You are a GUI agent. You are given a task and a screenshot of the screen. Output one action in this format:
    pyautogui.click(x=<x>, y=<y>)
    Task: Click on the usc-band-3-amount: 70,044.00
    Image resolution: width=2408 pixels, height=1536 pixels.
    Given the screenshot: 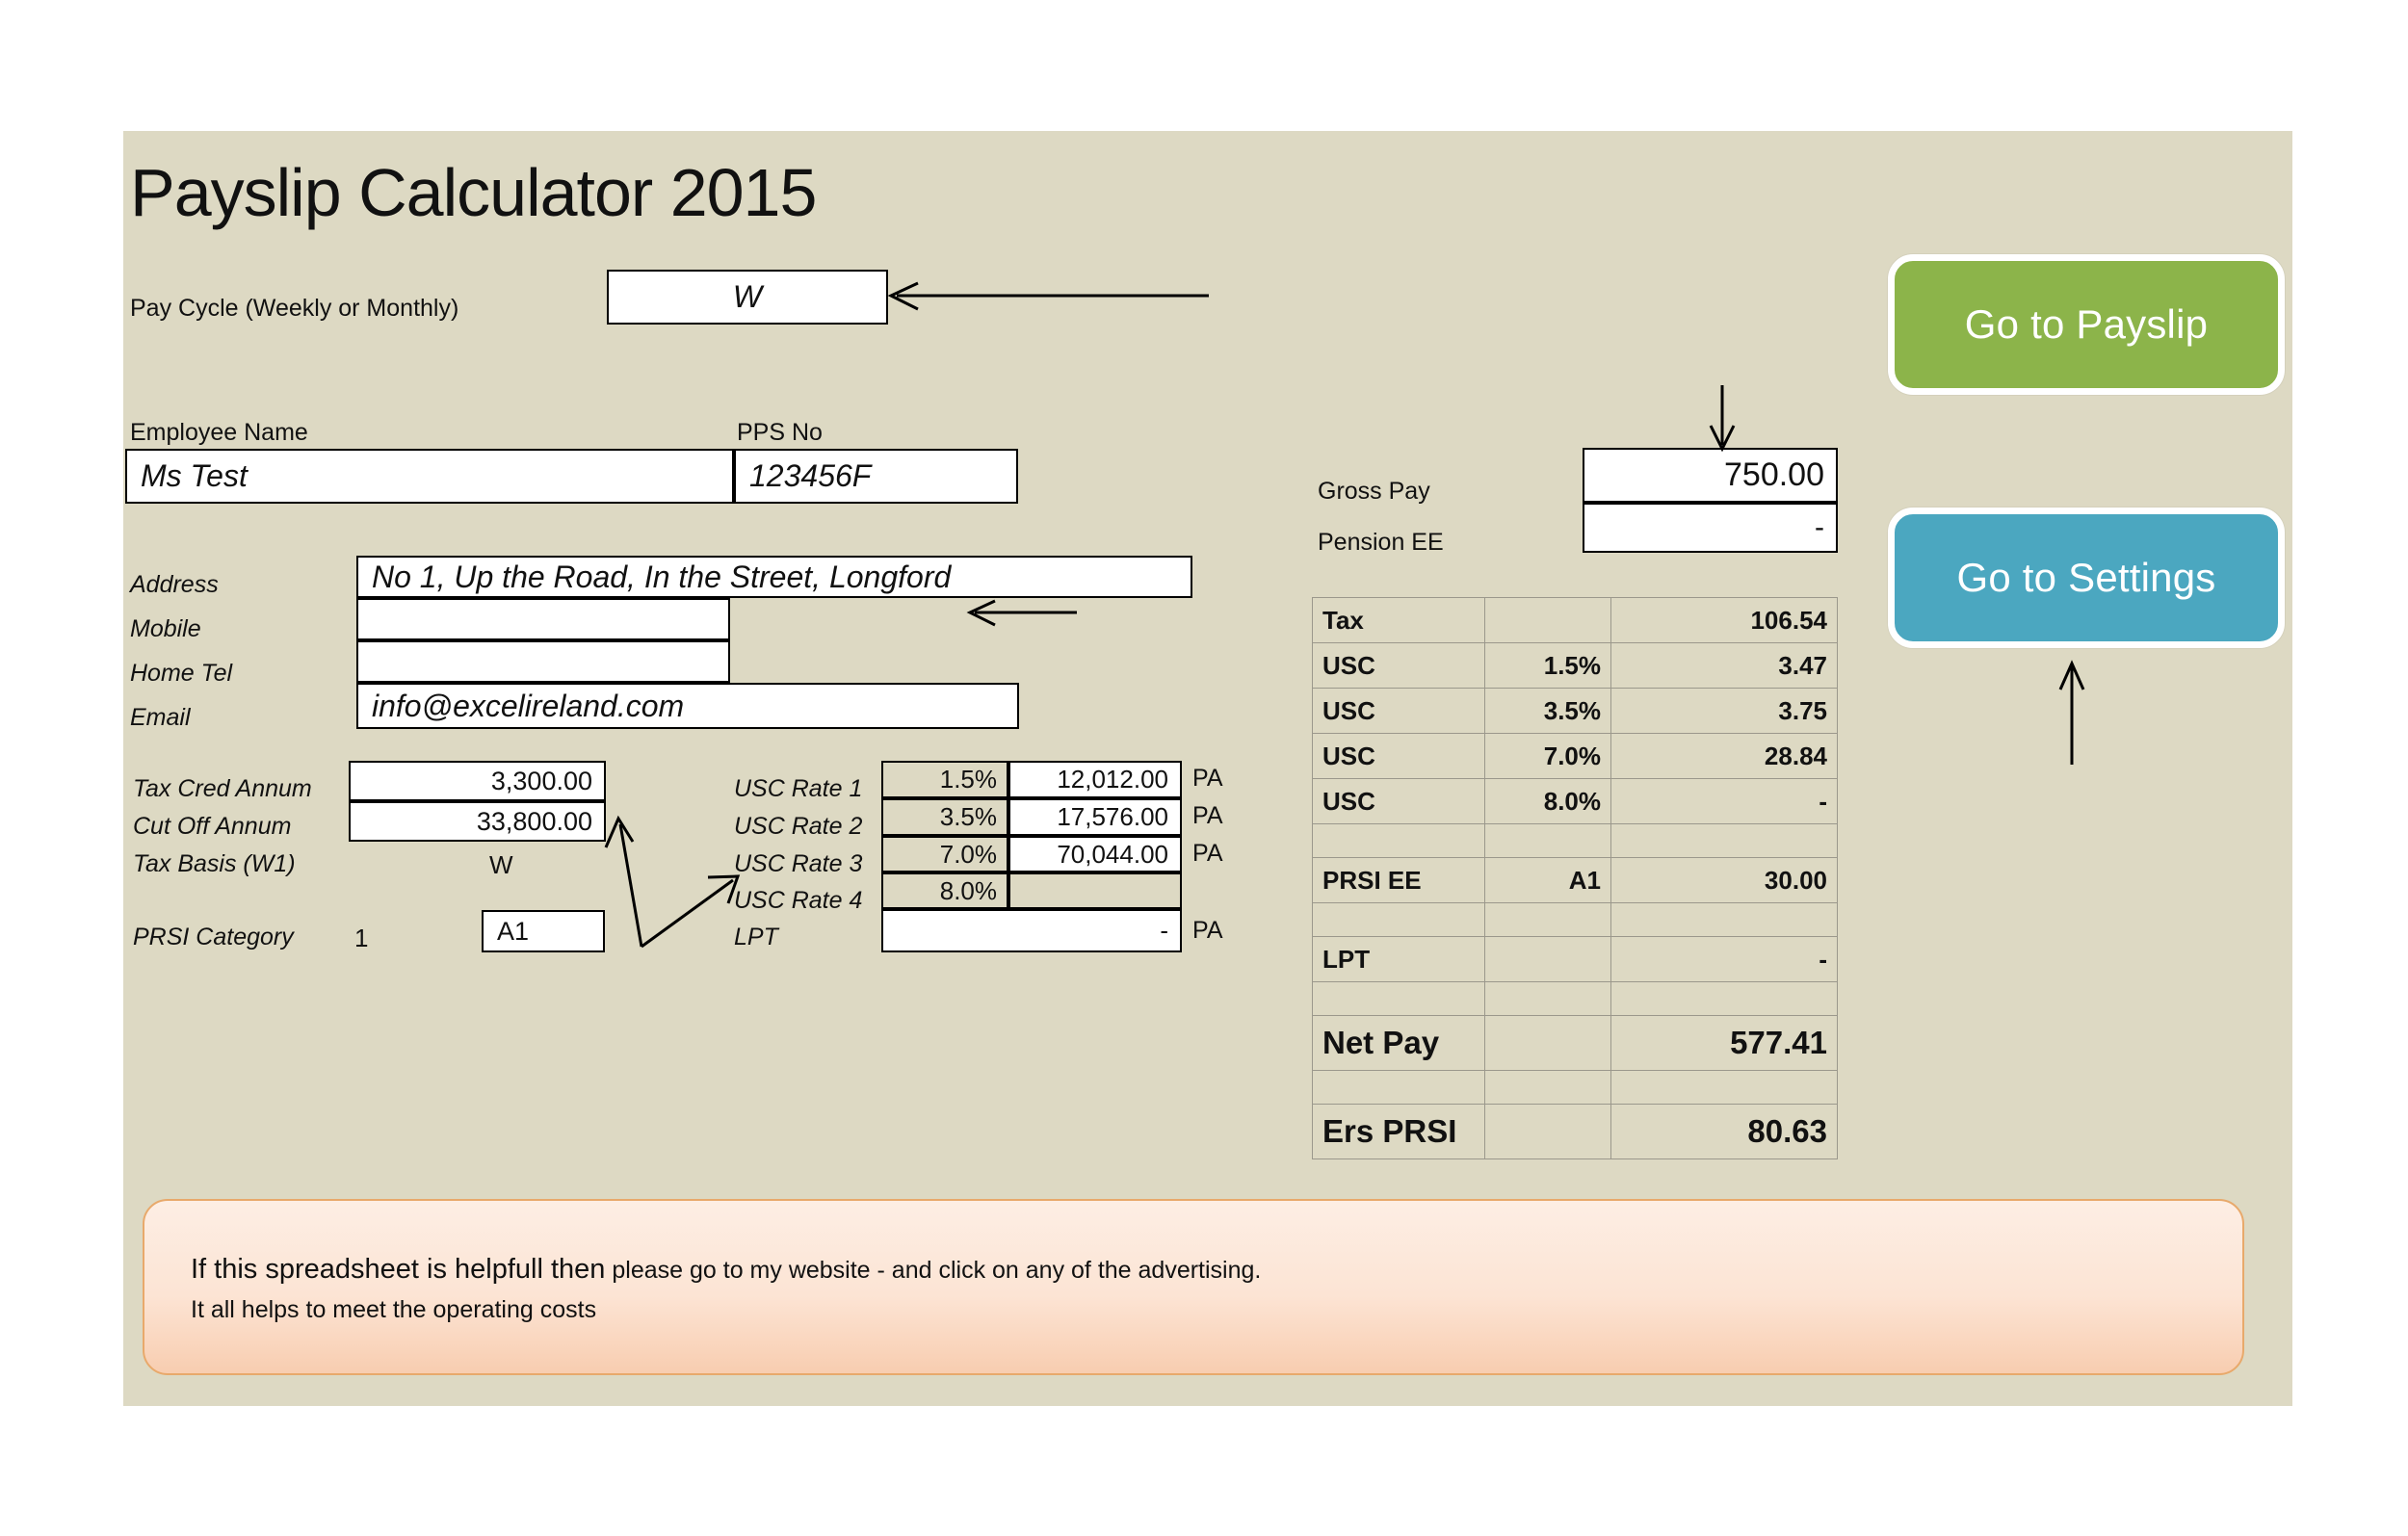 What is the action you would take?
    pyautogui.click(x=1095, y=854)
    